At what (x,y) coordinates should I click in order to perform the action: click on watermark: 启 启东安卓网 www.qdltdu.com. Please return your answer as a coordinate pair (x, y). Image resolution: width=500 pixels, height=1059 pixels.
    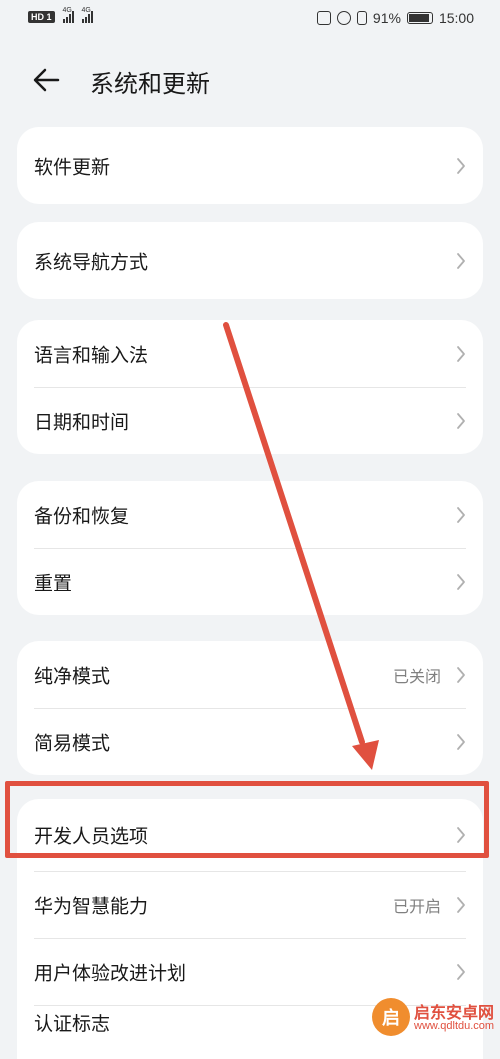
    Looking at the image, I should click on (436, 1018).